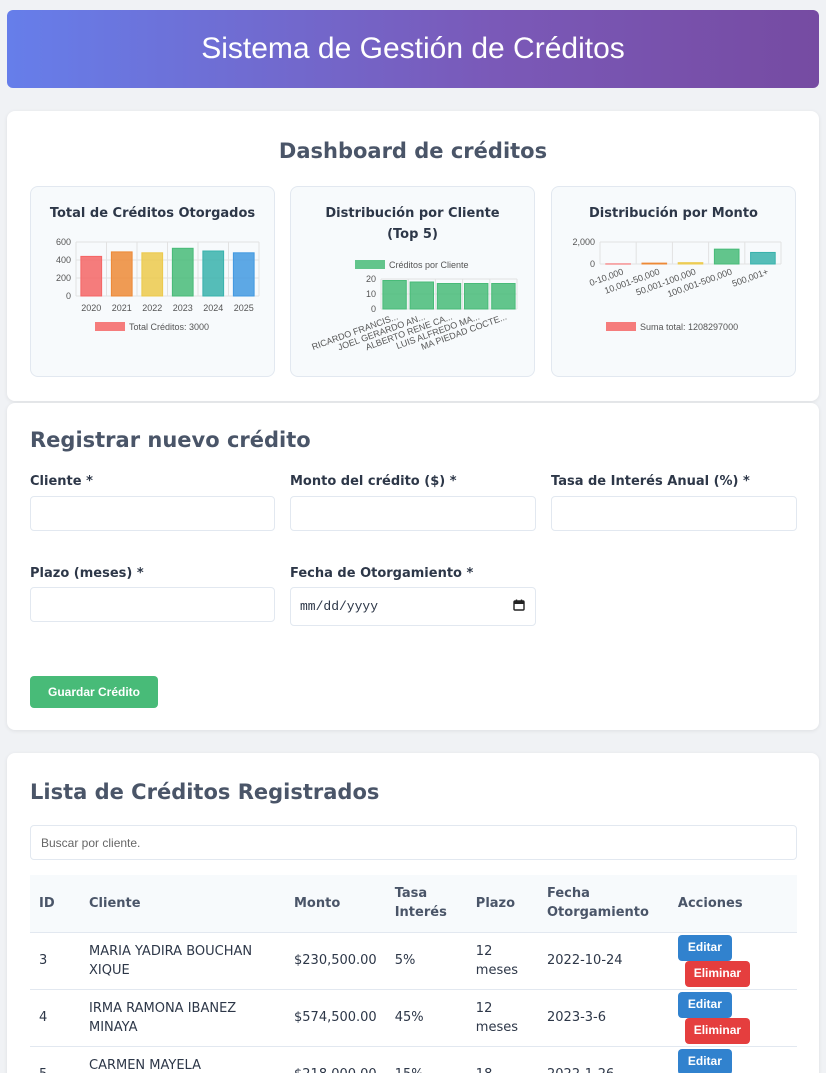  Describe the element at coordinates (55, 1059) in the screenshot. I see `cell-id: 5` at that location.